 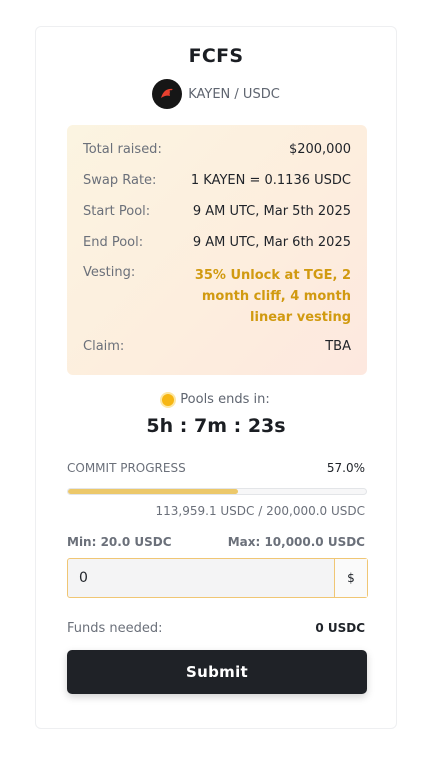 I want to click on countdown-label-row: Pools ends in:, so click(x=216, y=399).